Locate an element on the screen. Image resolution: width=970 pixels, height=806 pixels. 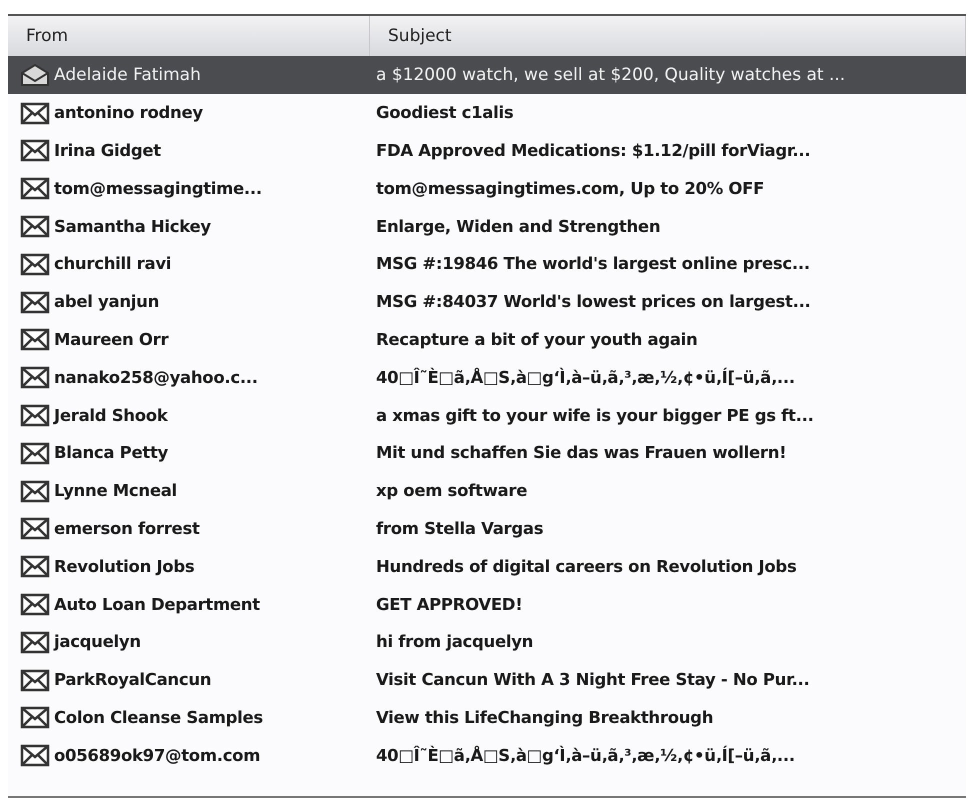
sender-name: ParkRoyalCancun is located at coordinates (133, 680).